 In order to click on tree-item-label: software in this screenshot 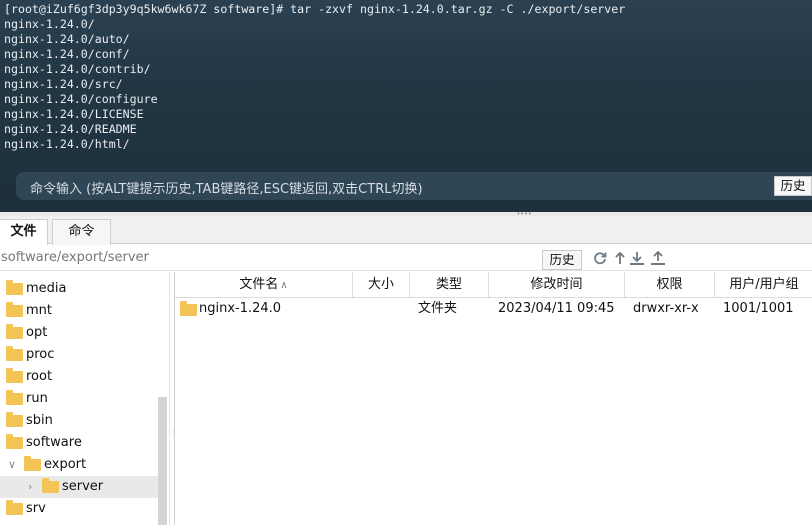, I will do `click(54, 442)`.